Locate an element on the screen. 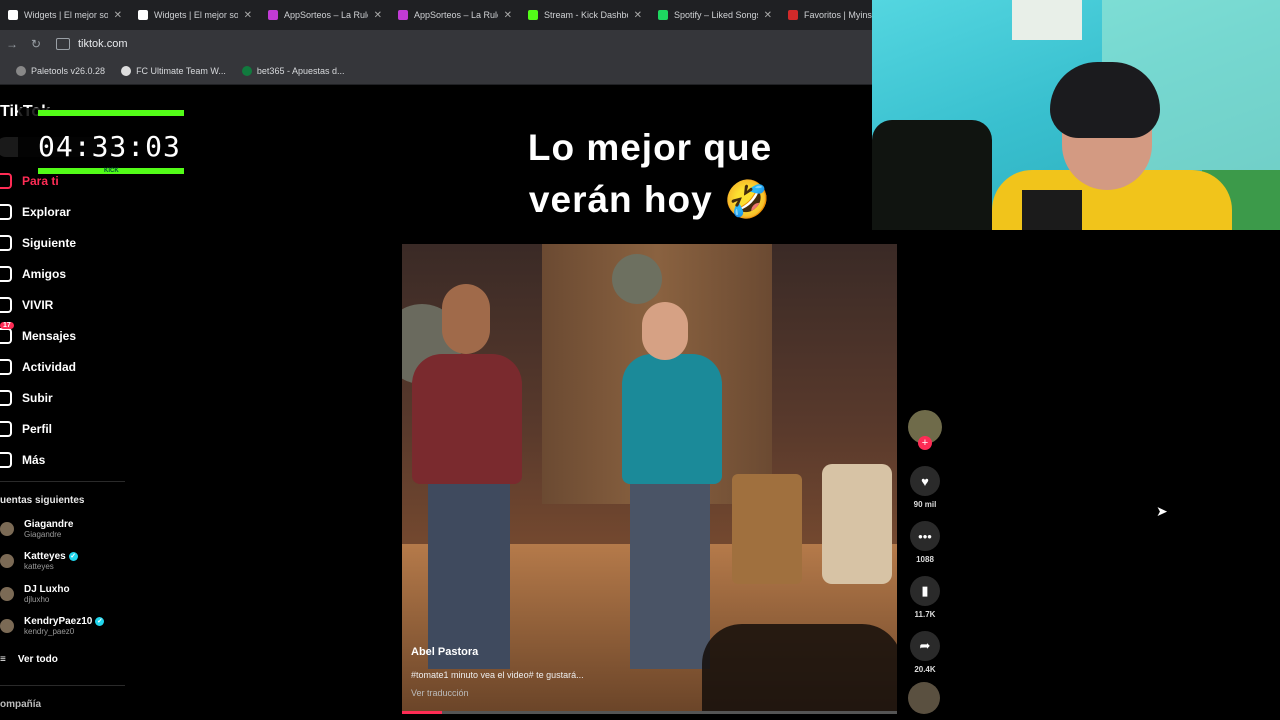 Image resolution: width=1280 pixels, height=720 pixels. music-disc-avatar is located at coordinates (924, 698).